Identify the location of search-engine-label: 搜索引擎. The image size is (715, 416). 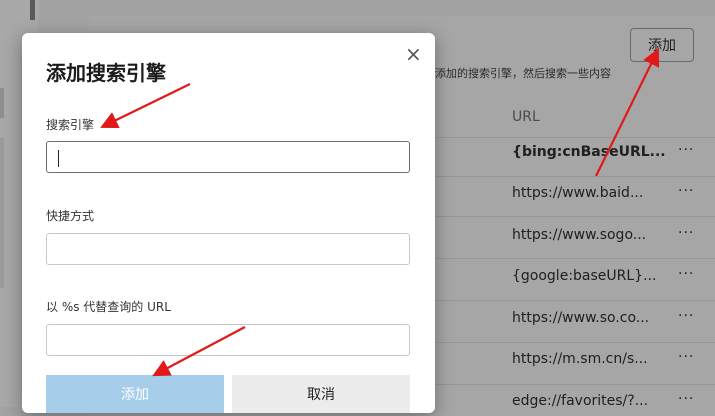
(70, 125).